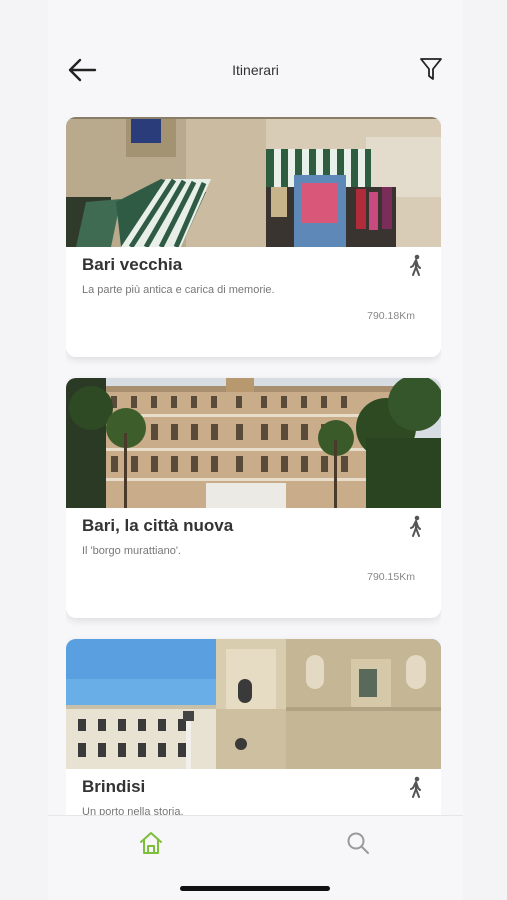  I want to click on itinerary-distance: 790.18Km, so click(391, 316).